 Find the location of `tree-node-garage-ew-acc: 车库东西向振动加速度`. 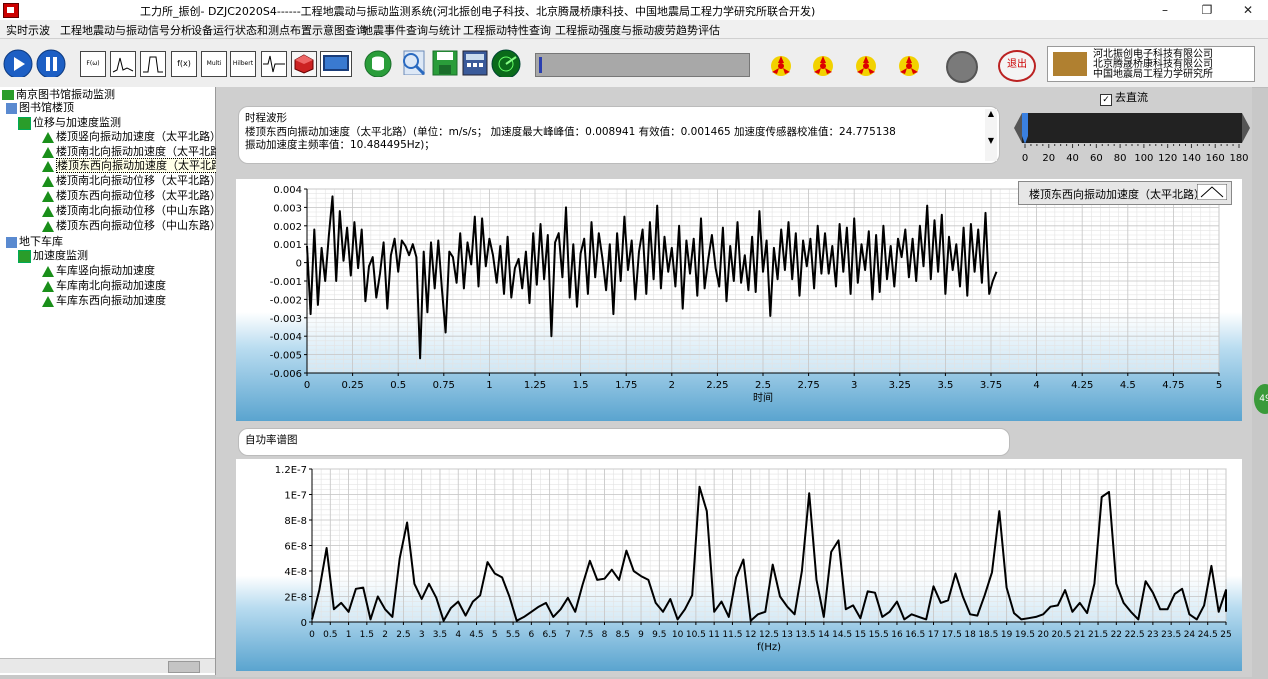

tree-node-garage-ew-acc: 车库东西向振动加速度 is located at coordinates (104, 300).